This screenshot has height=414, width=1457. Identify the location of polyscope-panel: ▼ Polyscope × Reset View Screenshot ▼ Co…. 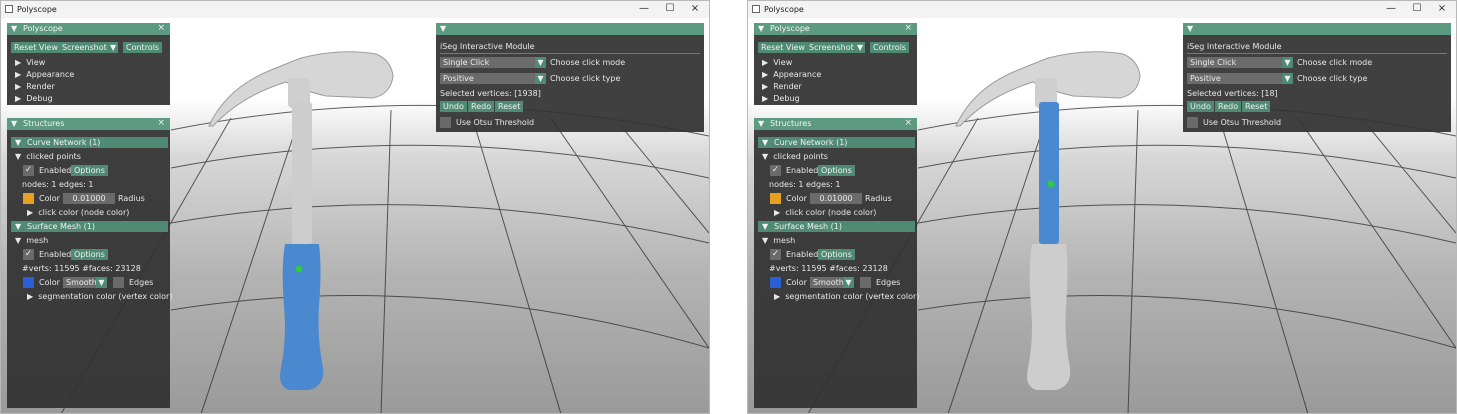
(835, 64).